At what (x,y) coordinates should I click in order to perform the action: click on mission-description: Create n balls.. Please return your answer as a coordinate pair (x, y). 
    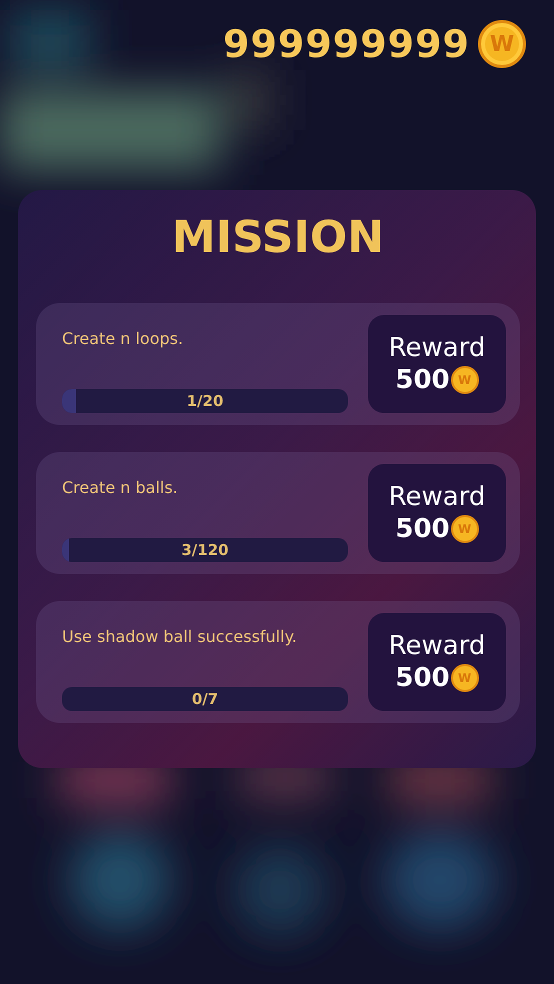
    Looking at the image, I should click on (120, 487).